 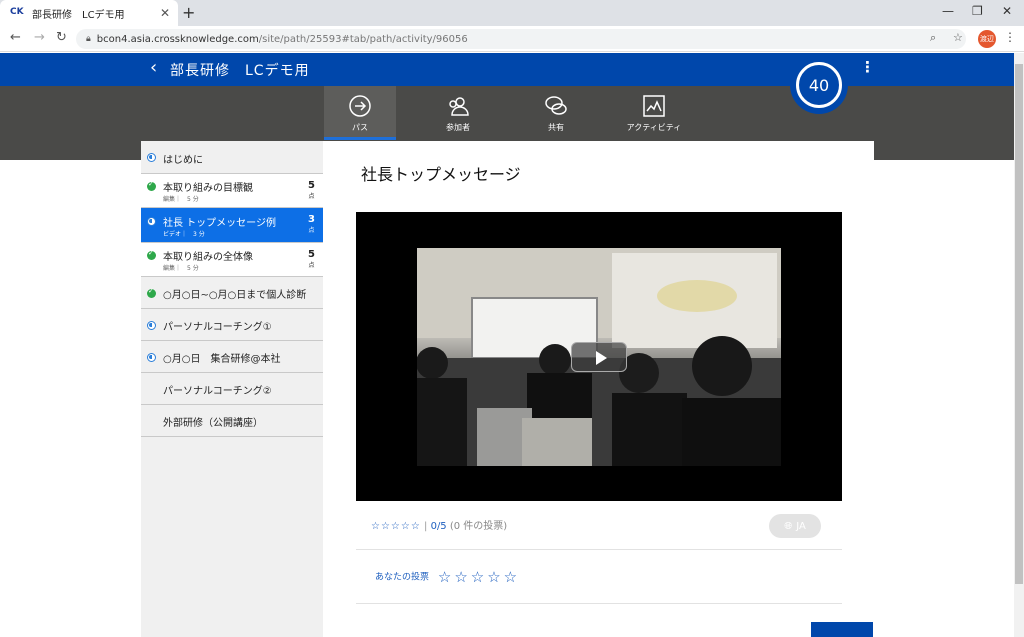 I want to click on rating-summary: ☆☆☆☆☆ | 0/5 (0 件の投票), so click(x=439, y=526).